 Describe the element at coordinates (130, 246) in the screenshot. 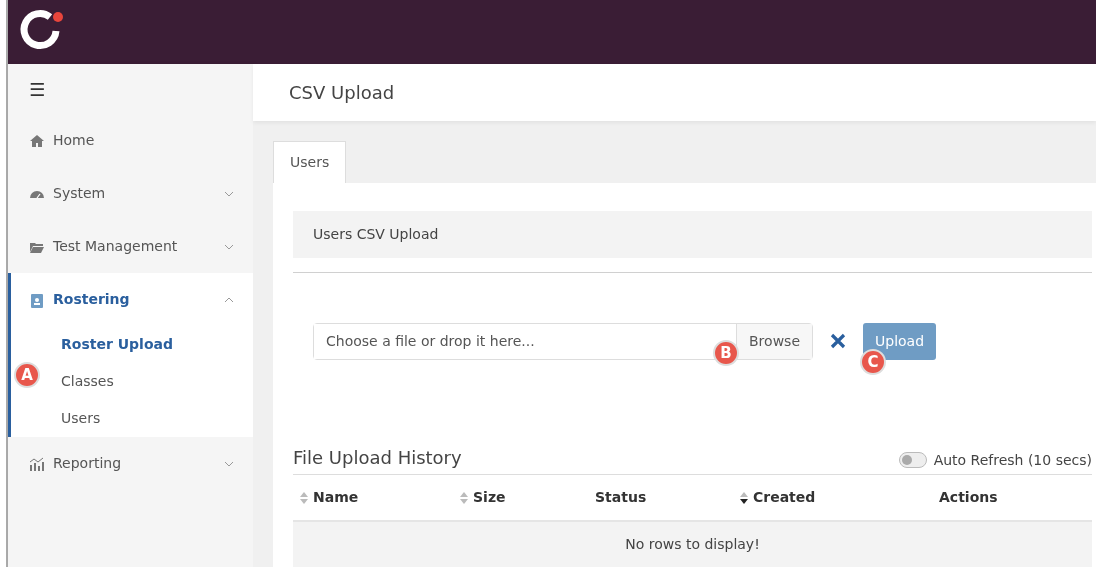

I see `sidebar-item: Test Management` at that location.